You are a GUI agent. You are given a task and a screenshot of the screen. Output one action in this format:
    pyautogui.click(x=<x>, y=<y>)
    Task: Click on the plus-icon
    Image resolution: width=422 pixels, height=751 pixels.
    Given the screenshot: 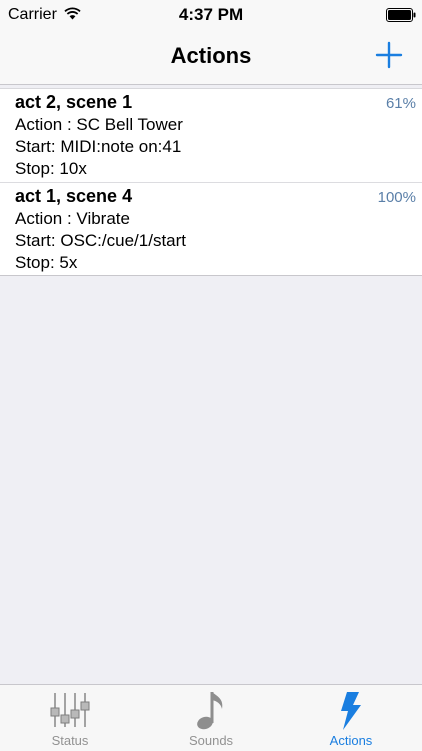 What is the action you would take?
    pyautogui.click(x=389, y=55)
    